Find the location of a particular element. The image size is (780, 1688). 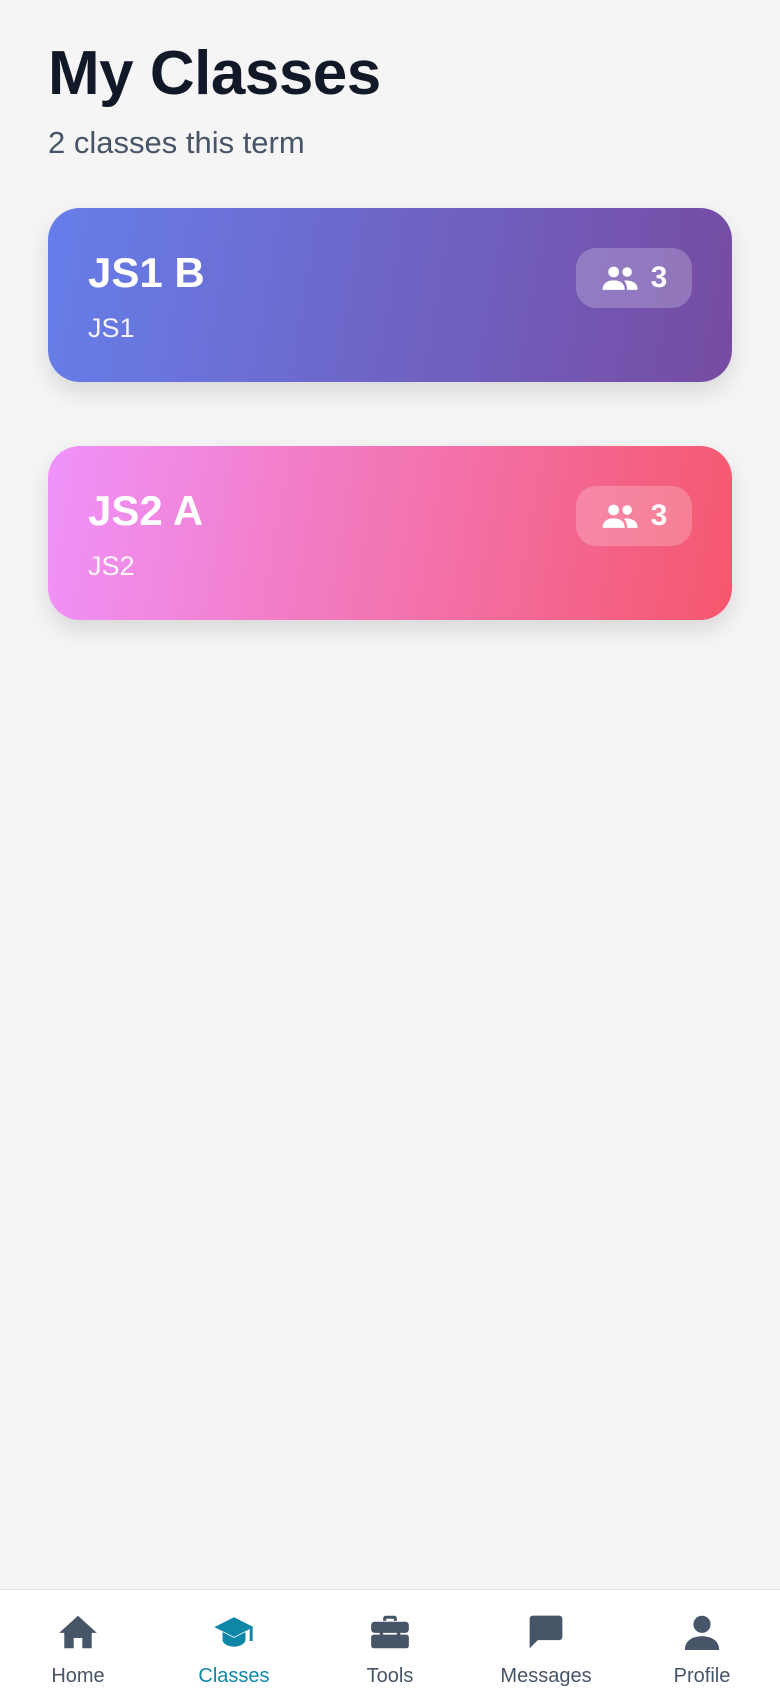

class-name: JS2 A is located at coordinates (146, 510).